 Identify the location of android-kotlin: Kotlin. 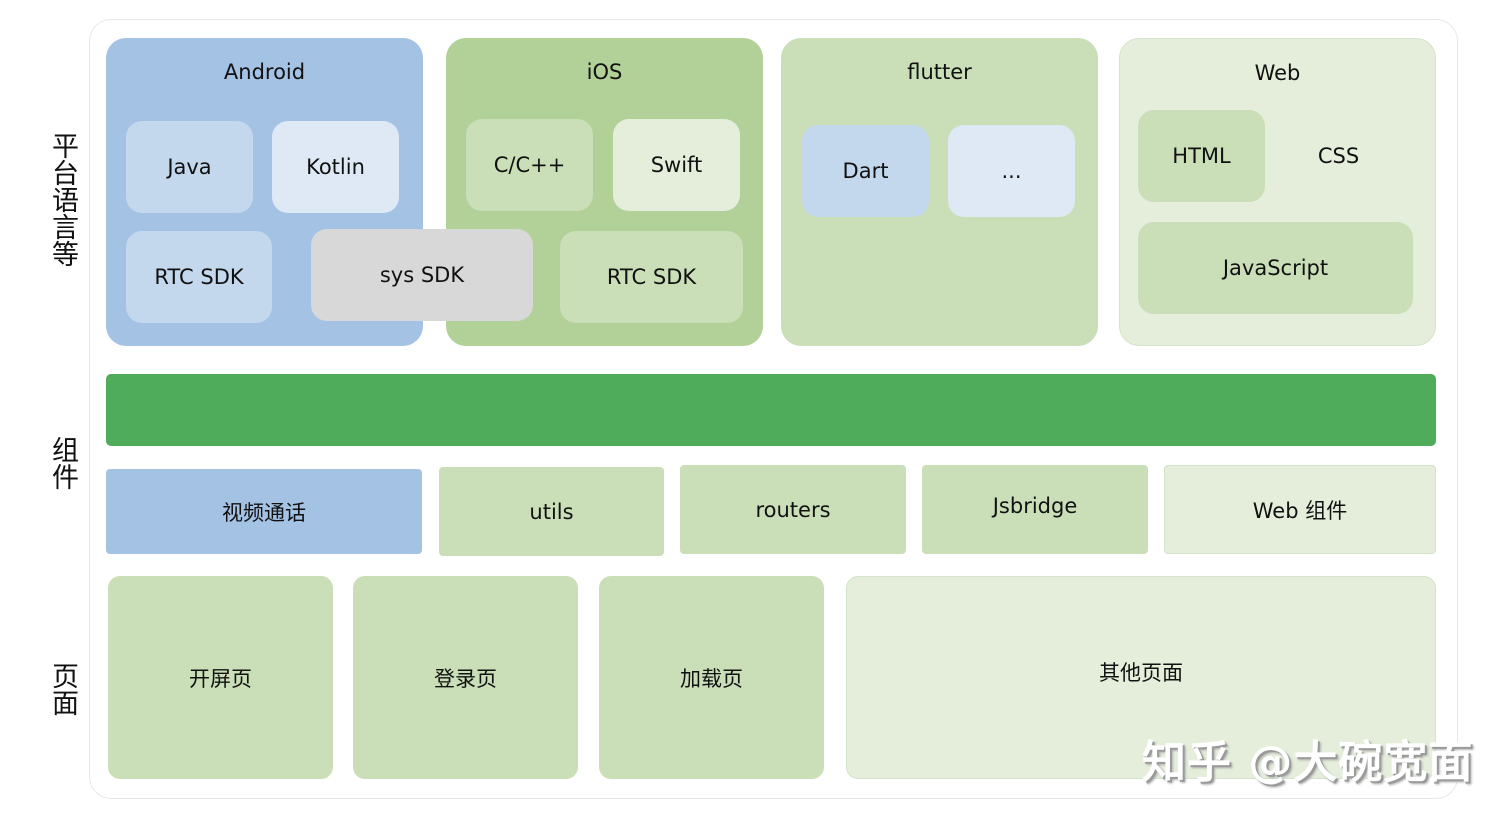
(335, 167).